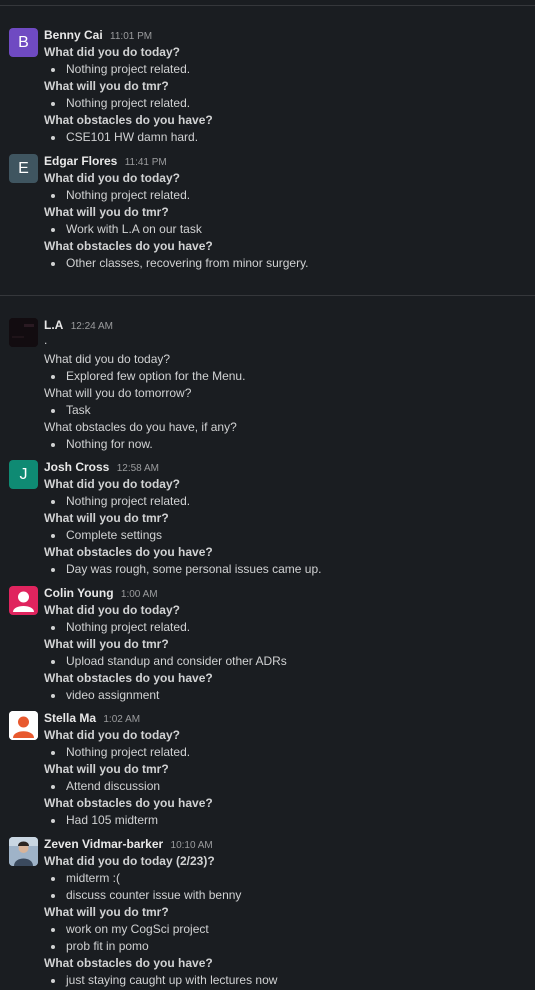  I want to click on avatar: B, so click(23, 42).